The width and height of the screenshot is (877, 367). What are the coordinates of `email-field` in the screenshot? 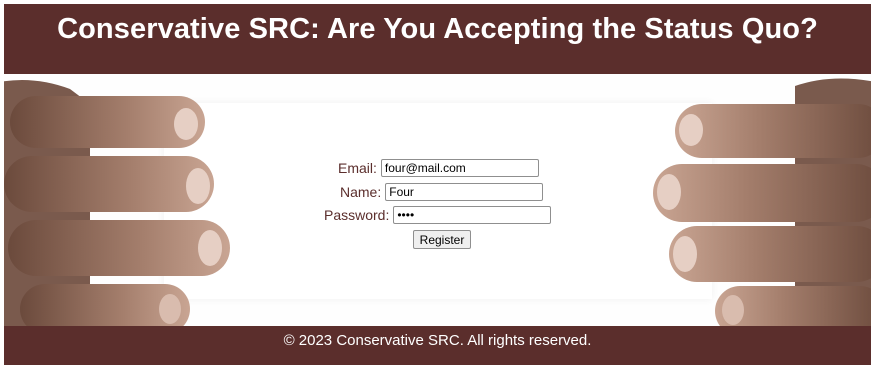 It's located at (459, 168).